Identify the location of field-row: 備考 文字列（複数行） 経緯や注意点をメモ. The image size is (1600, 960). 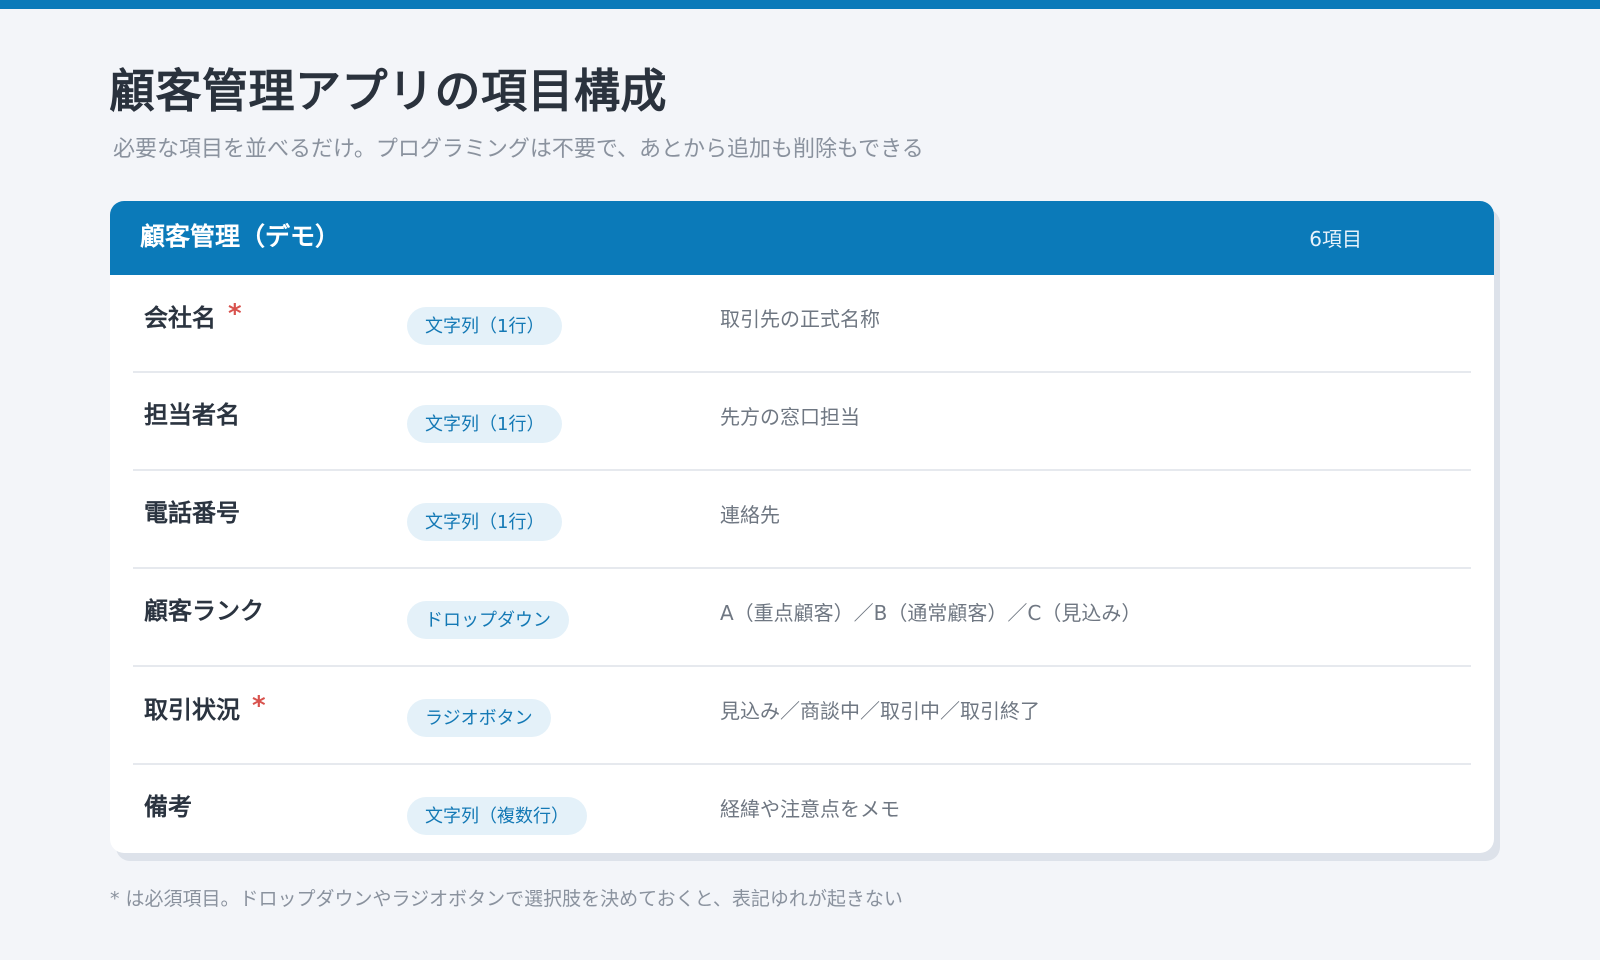
(802, 809).